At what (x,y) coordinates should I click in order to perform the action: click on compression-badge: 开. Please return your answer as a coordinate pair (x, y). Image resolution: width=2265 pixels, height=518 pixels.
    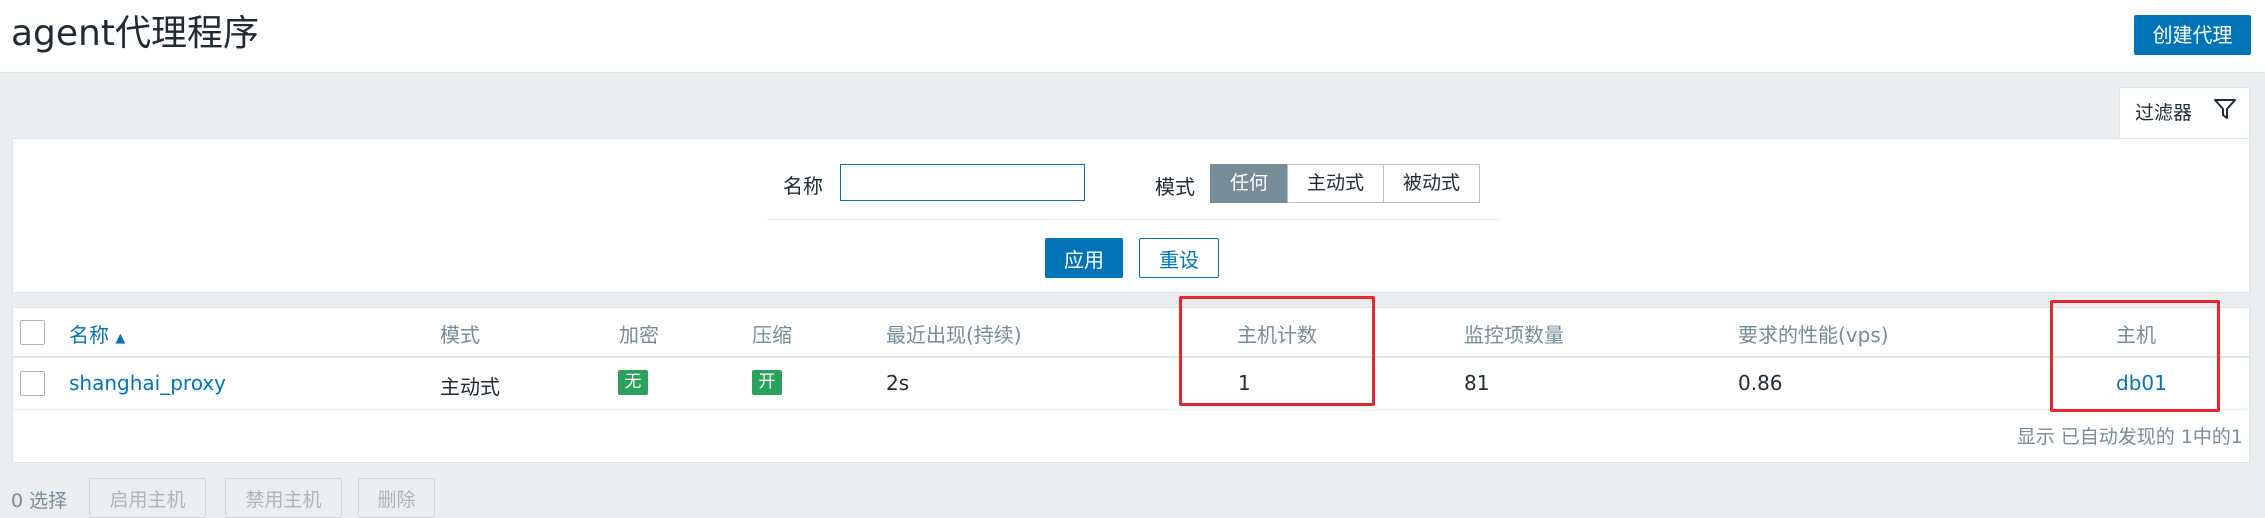
    Looking at the image, I should click on (767, 382).